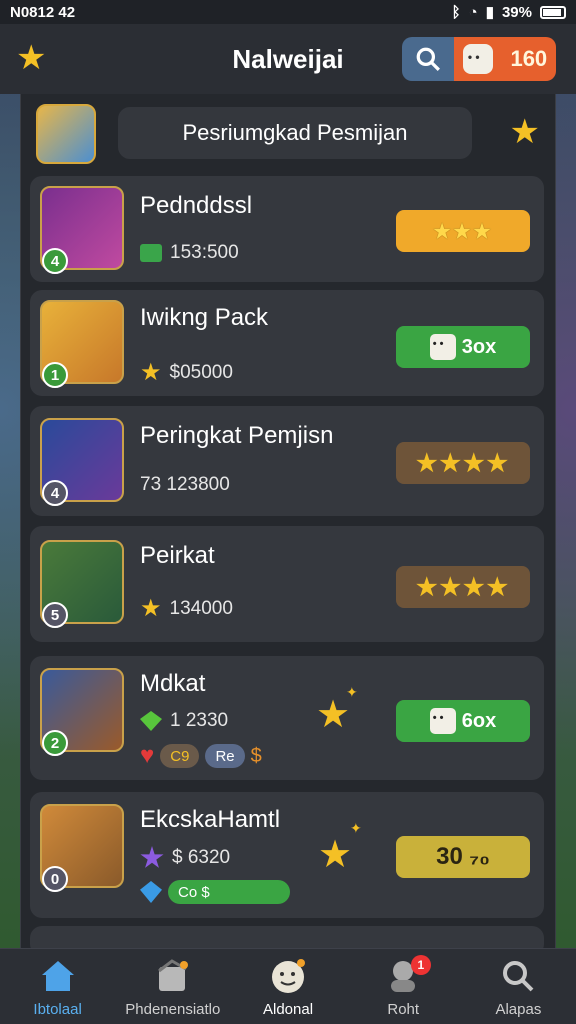  Describe the element at coordinates (55, 879) in the screenshot. I see `rank-badge: 0` at that location.